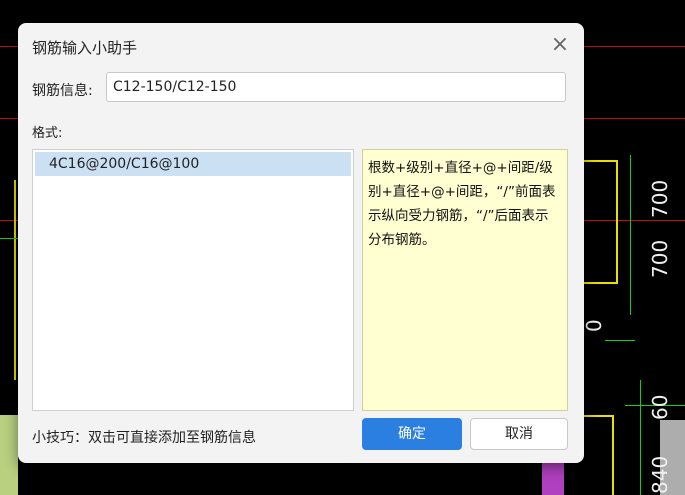 This screenshot has height=495, width=685. What do you see at coordinates (519, 434) in the screenshot?
I see `cancel-button: 取消` at bounding box center [519, 434].